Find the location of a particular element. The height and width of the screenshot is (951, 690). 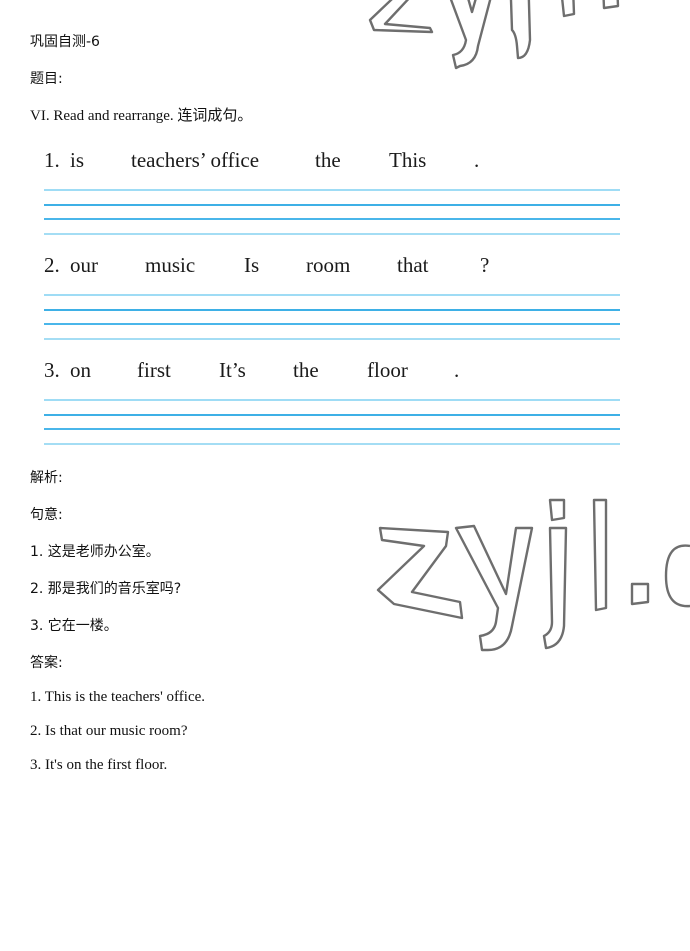

word-chip: Is is located at coordinates (252, 265).